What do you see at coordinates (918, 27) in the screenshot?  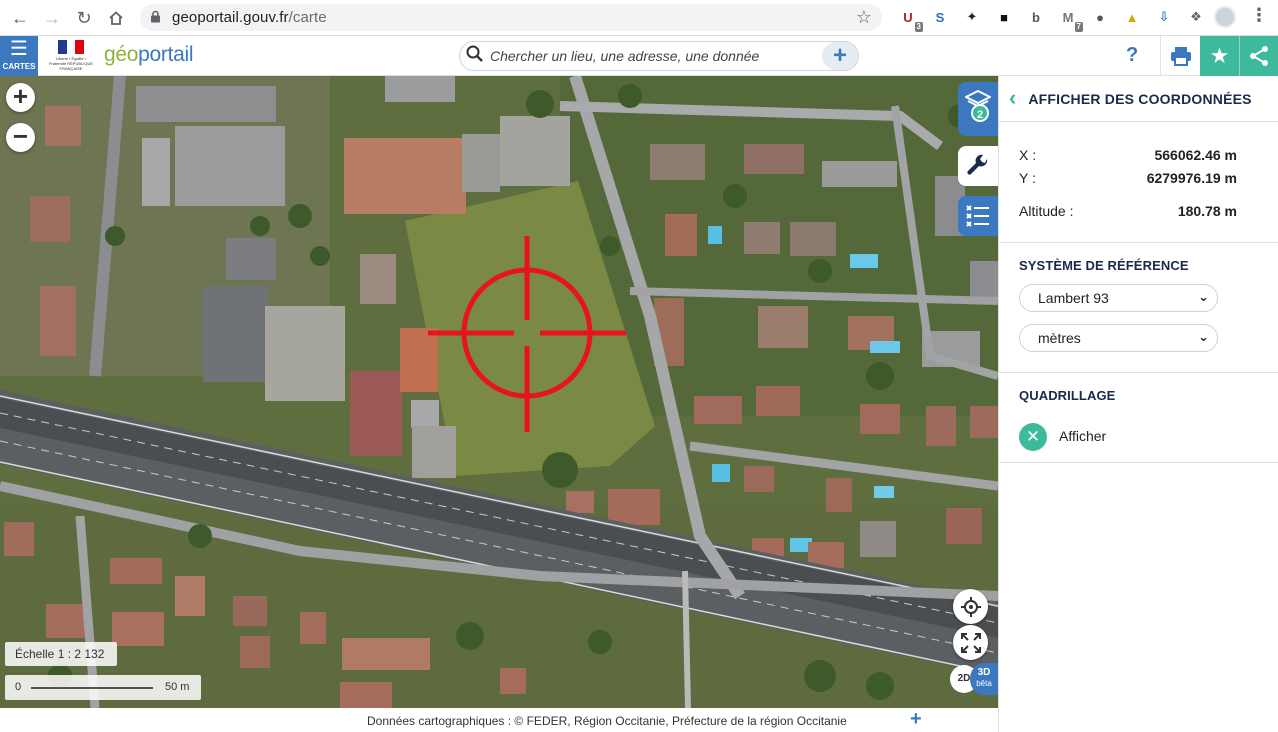 I see `extension-badge: 3` at bounding box center [918, 27].